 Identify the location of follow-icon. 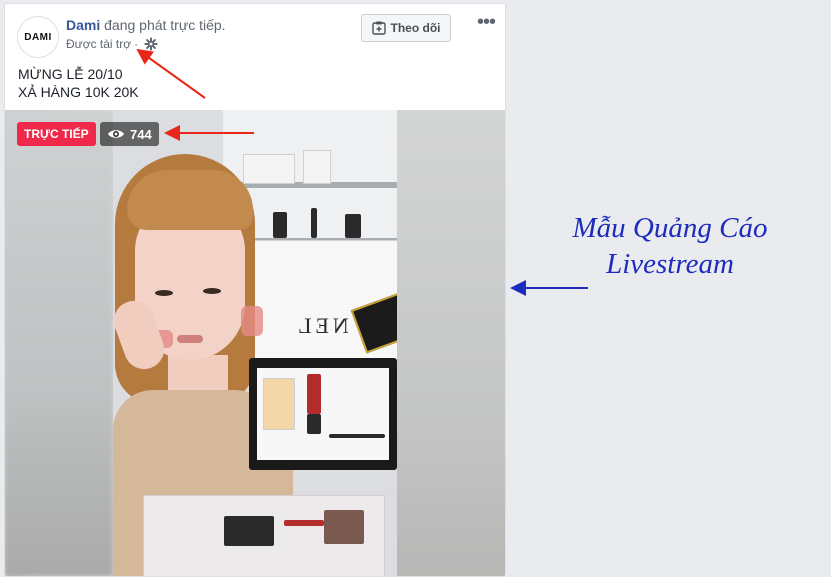
(378, 28).